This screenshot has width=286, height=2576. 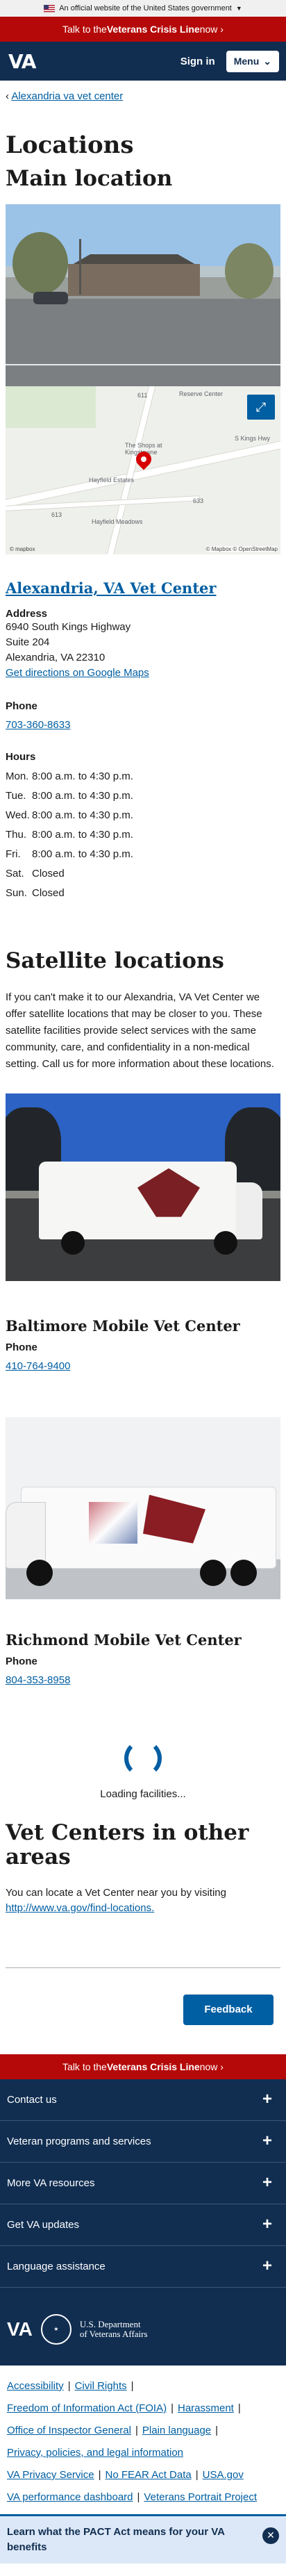 What do you see at coordinates (242, 550) in the screenshot?
I see `map-attribution: © Mapbox © OpenStreetMap` at bounding box center [242, 550].